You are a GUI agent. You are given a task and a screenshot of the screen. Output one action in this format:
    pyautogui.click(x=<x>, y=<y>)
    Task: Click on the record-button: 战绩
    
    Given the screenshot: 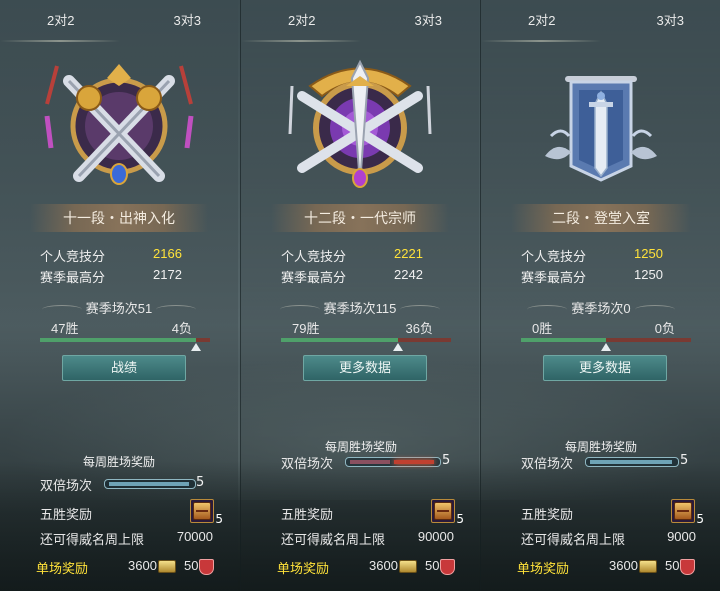 What is the action you would take?
    pyautogui.click(x=124, y=368)
    